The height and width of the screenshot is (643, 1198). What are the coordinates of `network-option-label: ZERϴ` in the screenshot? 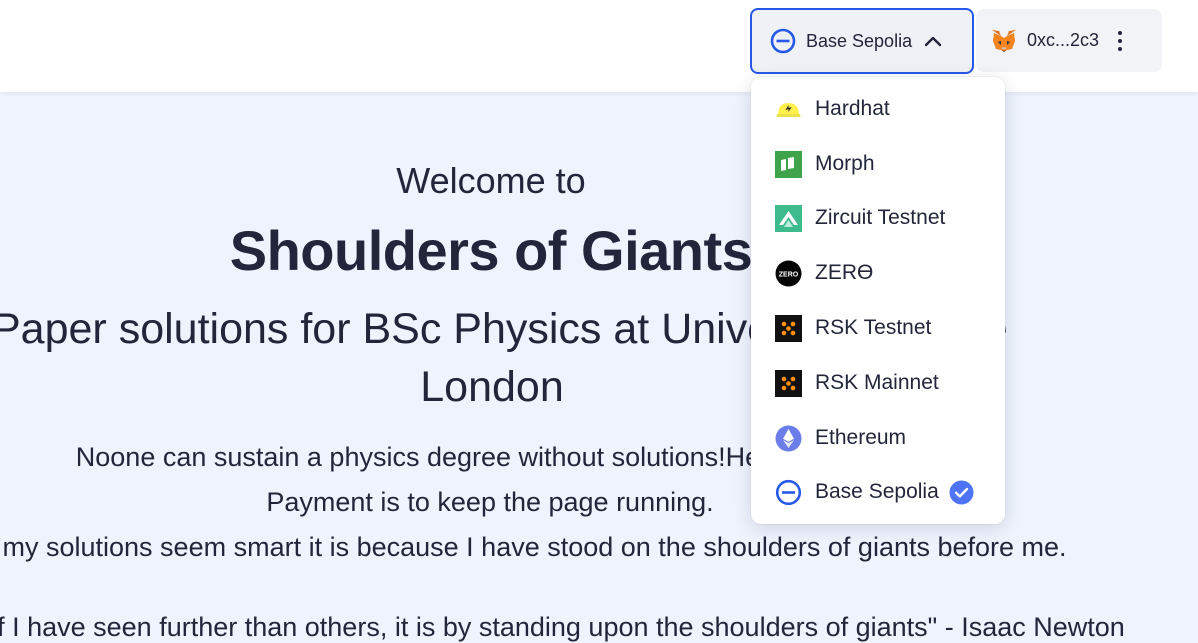 It's located at (844, 272).